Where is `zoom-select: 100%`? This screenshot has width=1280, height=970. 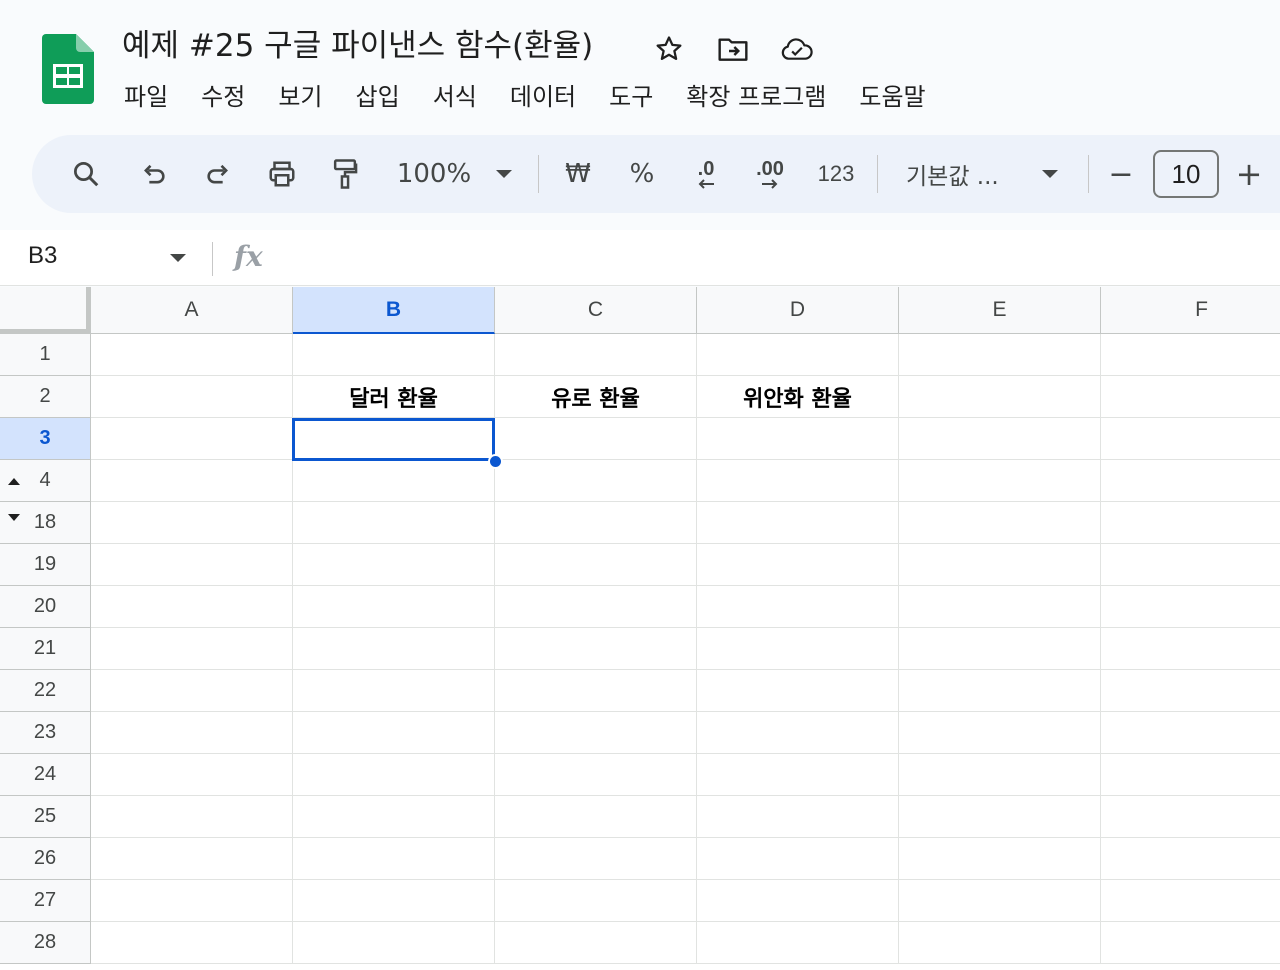
zoom-select: 100% is located at coordinates (434, 174).